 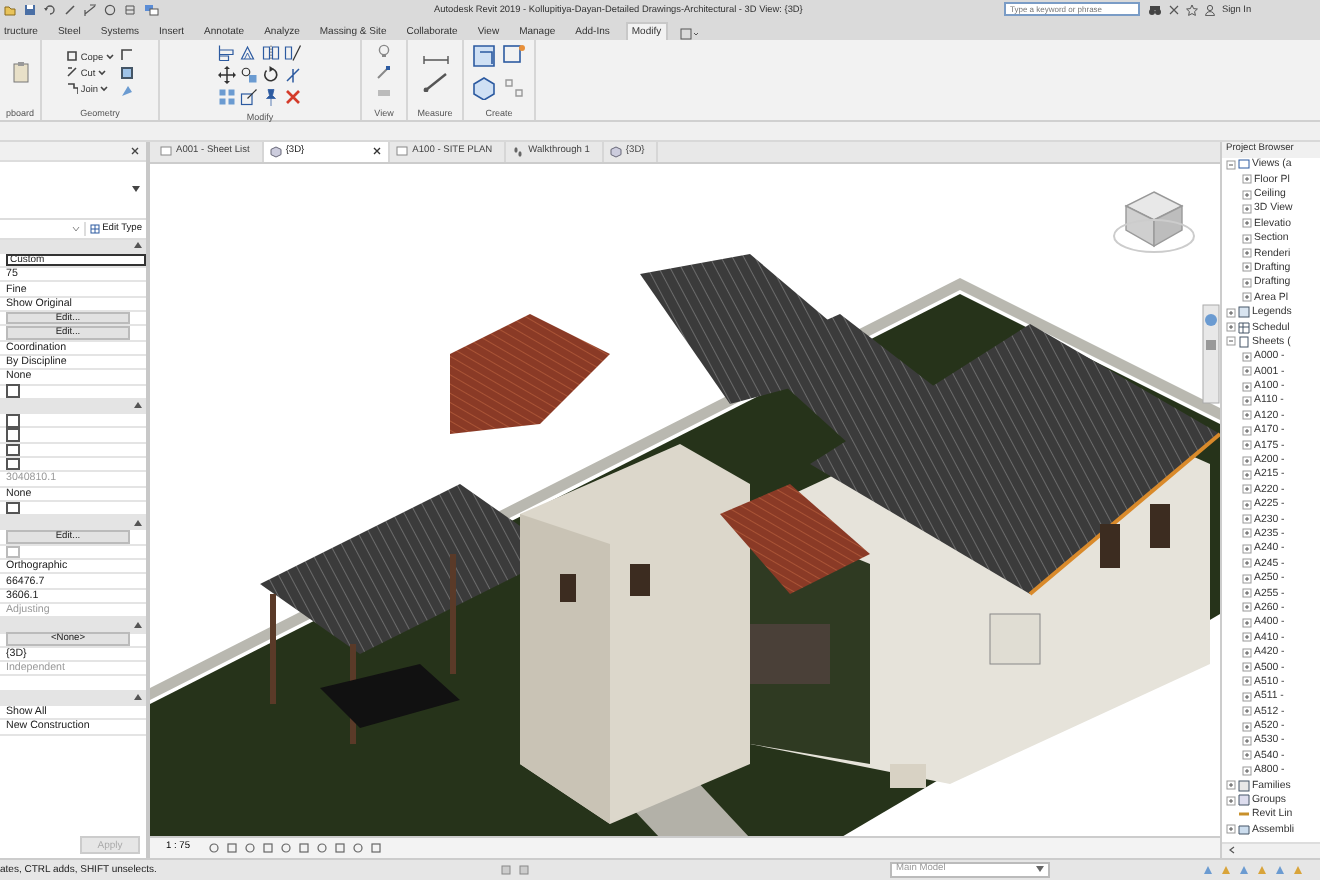 What do you see at coordinates (227, 74) in the screenshot?
I see `move-icon` at bounding box center [227, 74].